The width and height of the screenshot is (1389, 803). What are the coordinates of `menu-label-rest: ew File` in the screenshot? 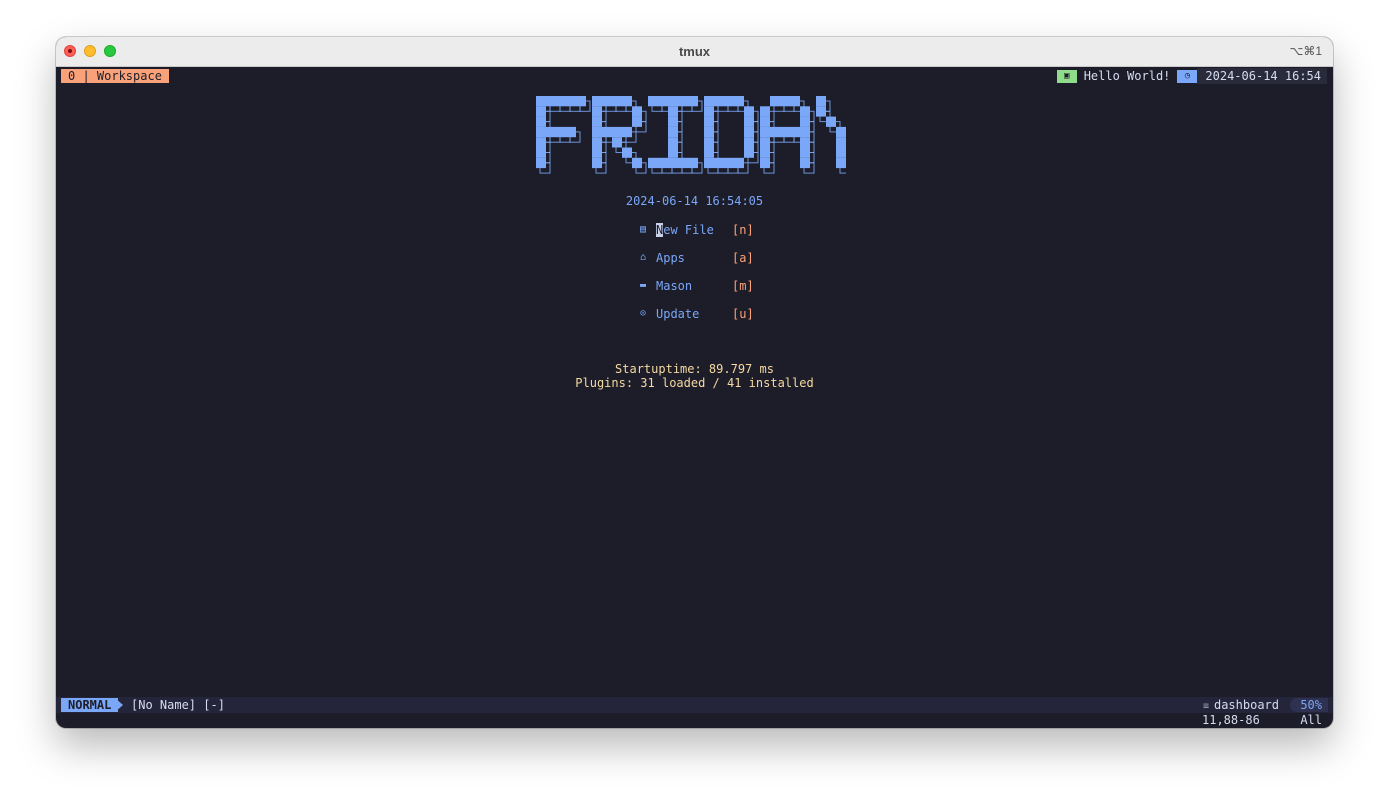 It's located at (688, 230).